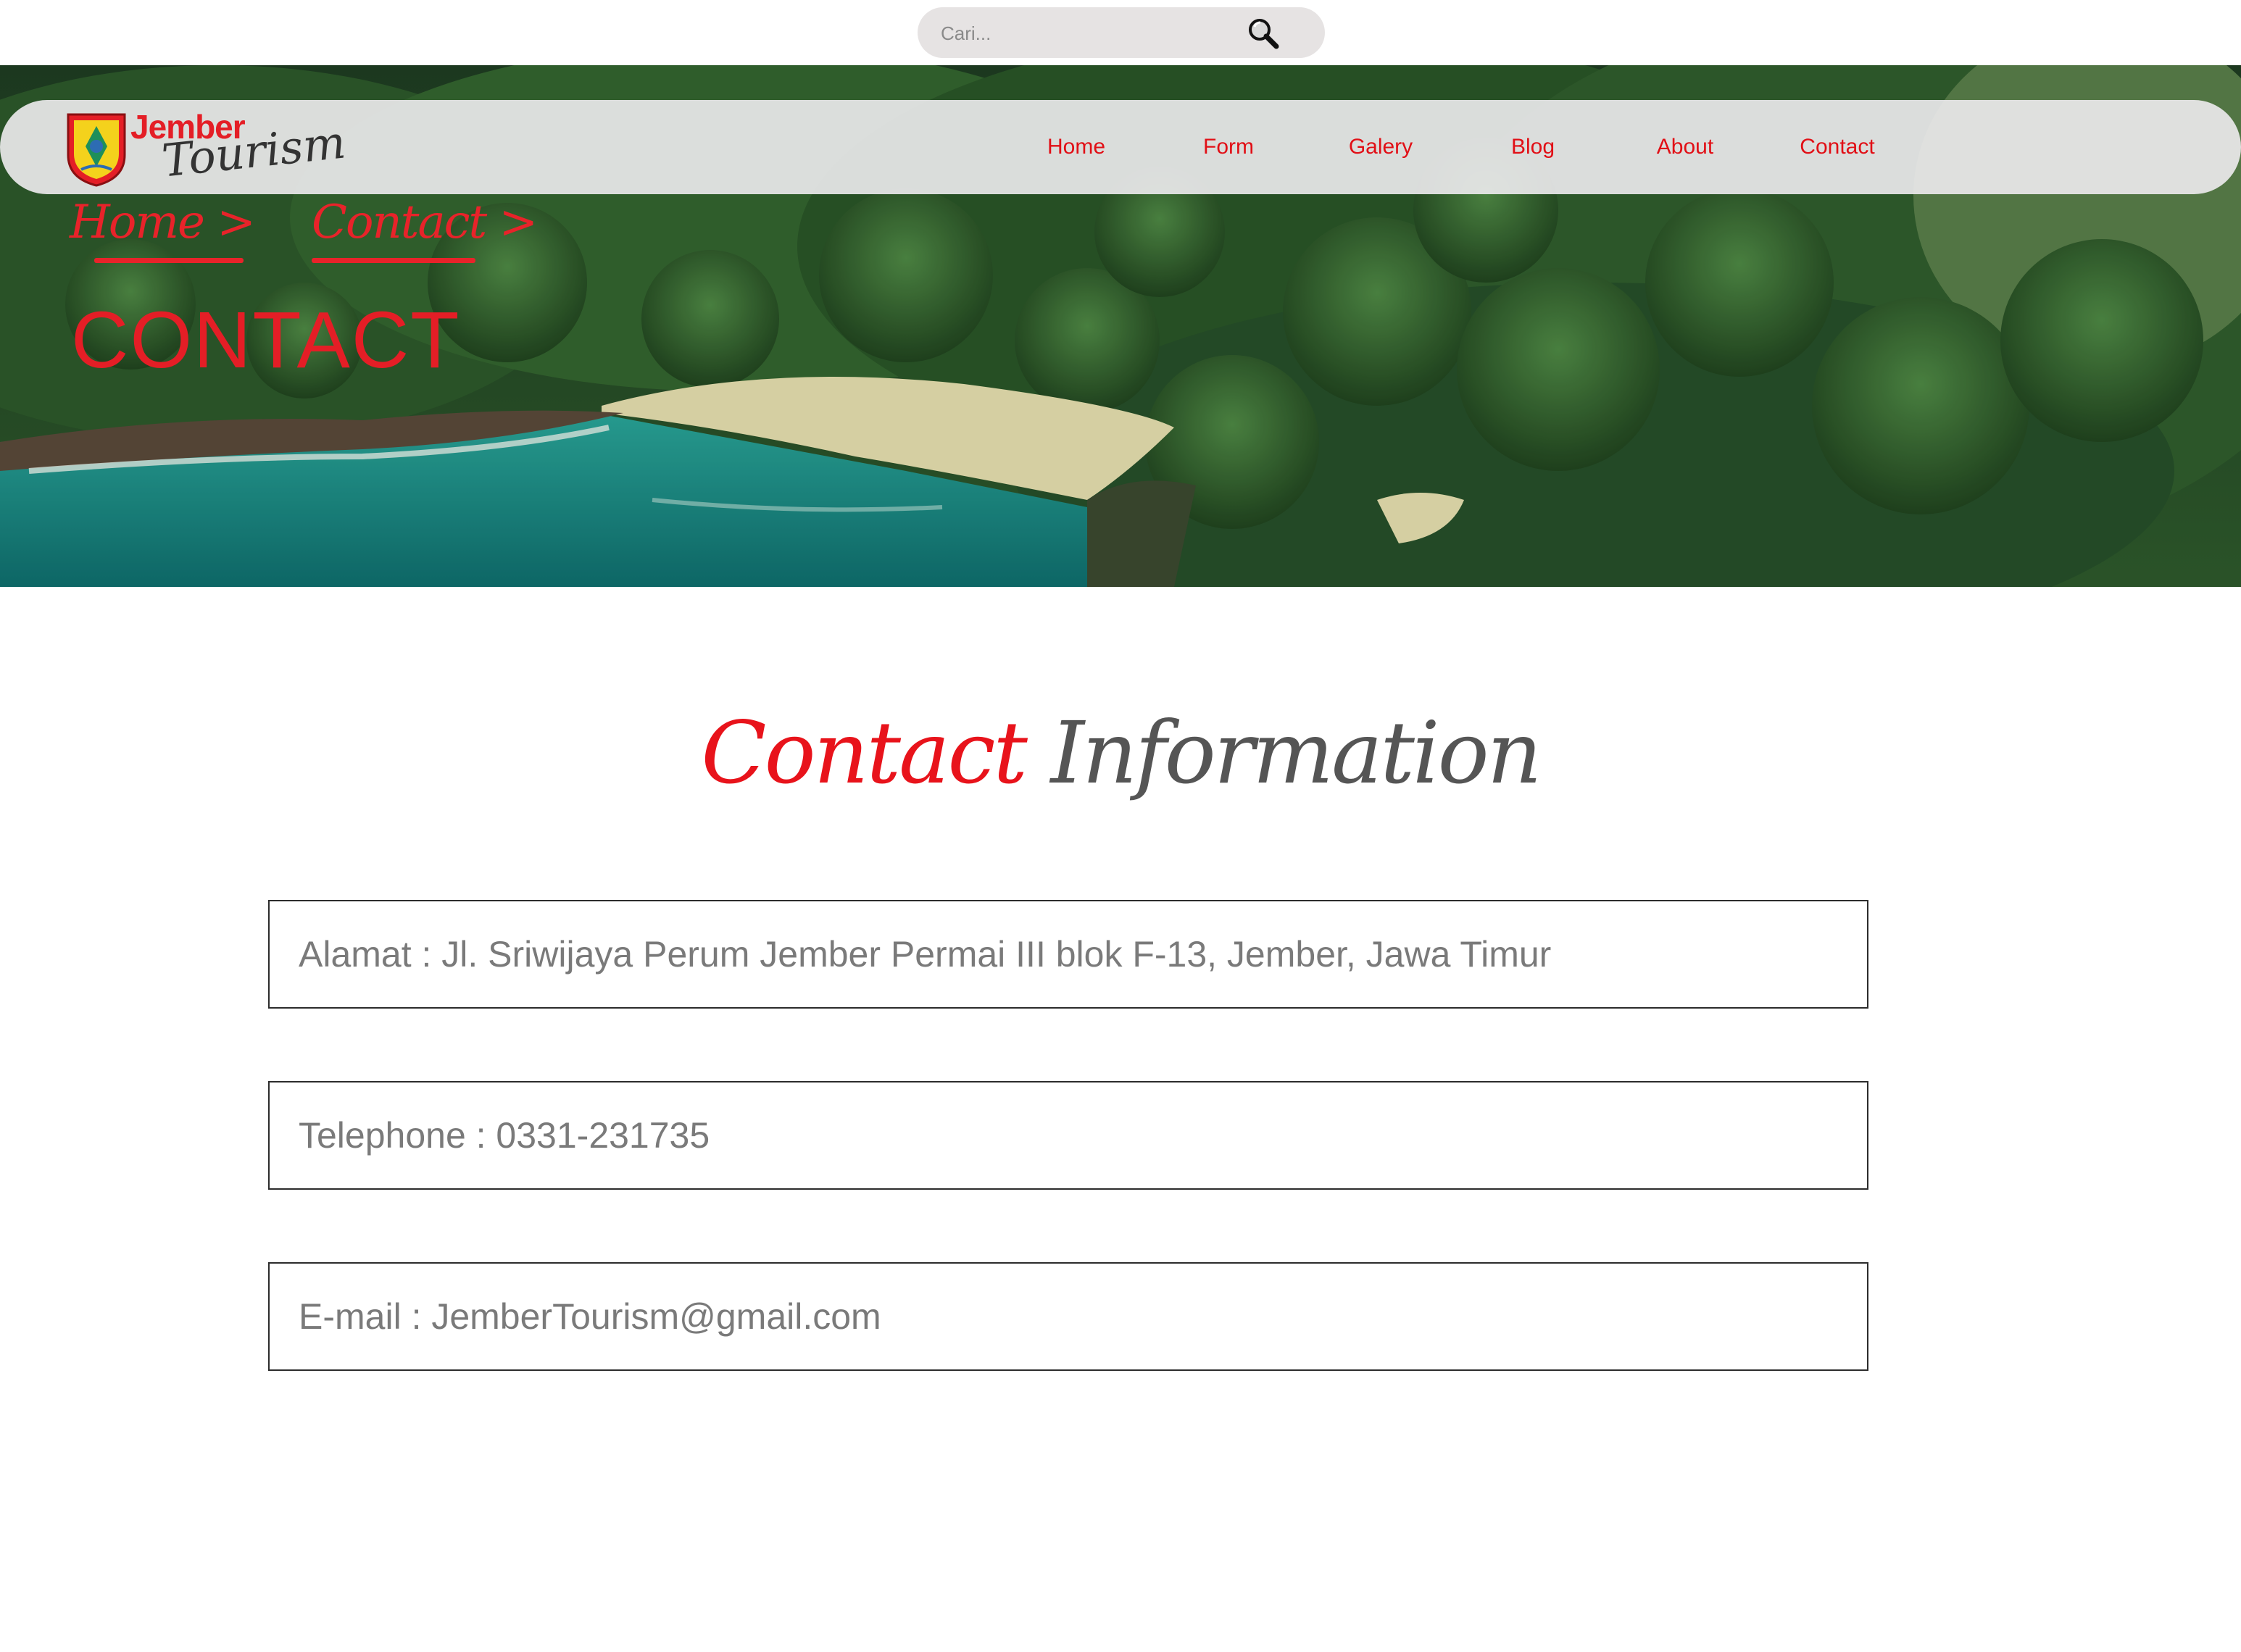  I want to click on section-heading-accent: Contact, so click(864, 753).